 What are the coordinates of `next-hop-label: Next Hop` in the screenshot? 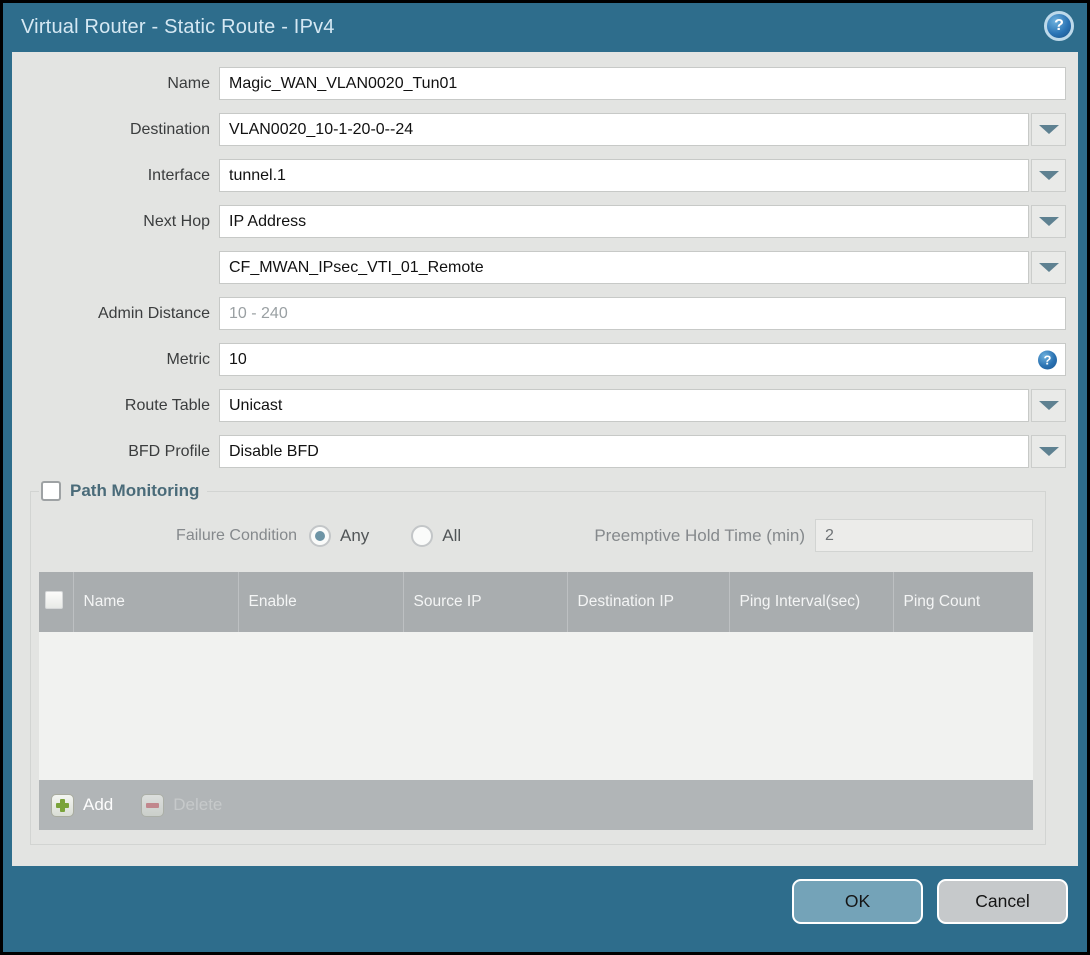 It's located at (176, 221).